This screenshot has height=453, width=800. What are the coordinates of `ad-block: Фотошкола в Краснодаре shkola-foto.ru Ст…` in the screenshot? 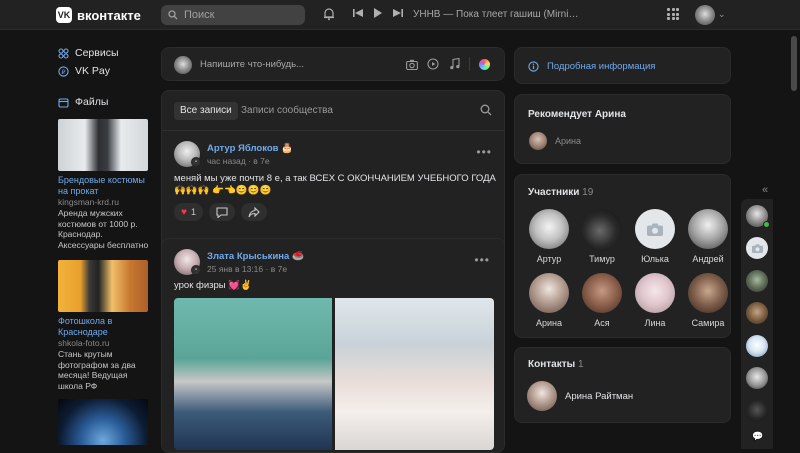 It's located at (104, 325).